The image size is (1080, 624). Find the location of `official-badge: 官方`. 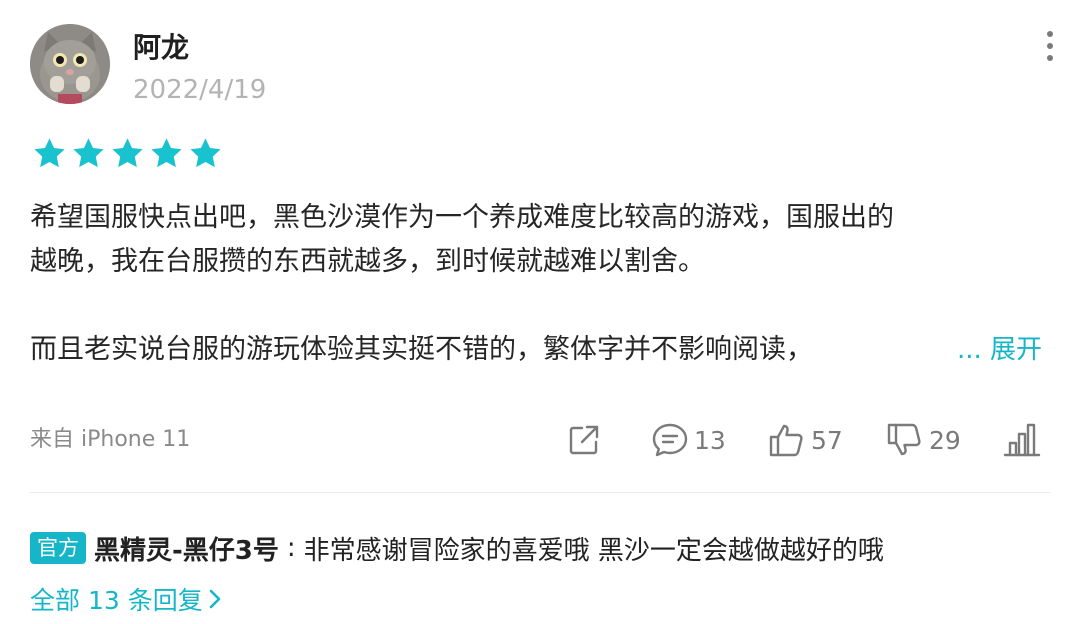

official-badge: 官方 is located at coordinates (58, 548).